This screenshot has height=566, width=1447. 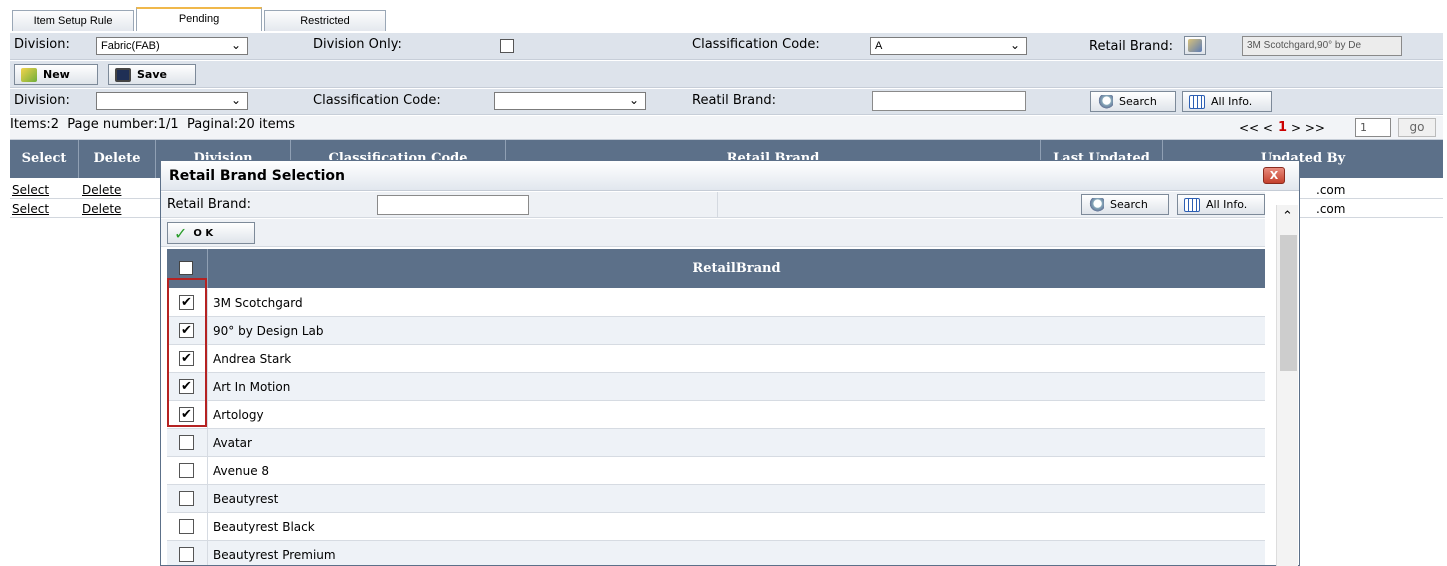 I want to click on tab-pending: Pending, so click(x=199, y=19).